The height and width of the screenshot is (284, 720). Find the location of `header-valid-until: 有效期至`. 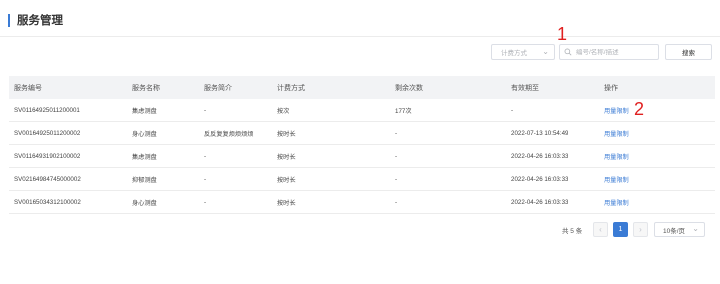

header-valid-until: 有效期至 is located at coordinates (525, 88).